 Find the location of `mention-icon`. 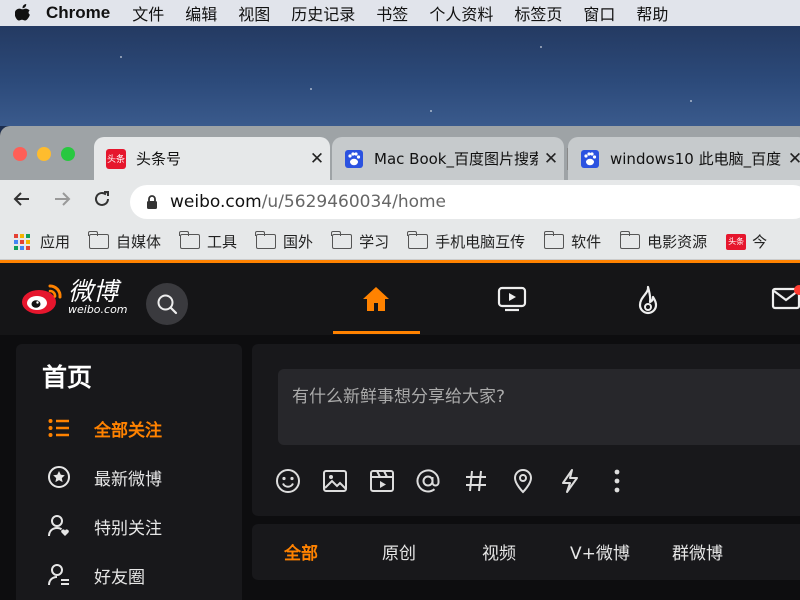

mention-icon is located at coordinates (428, 481).